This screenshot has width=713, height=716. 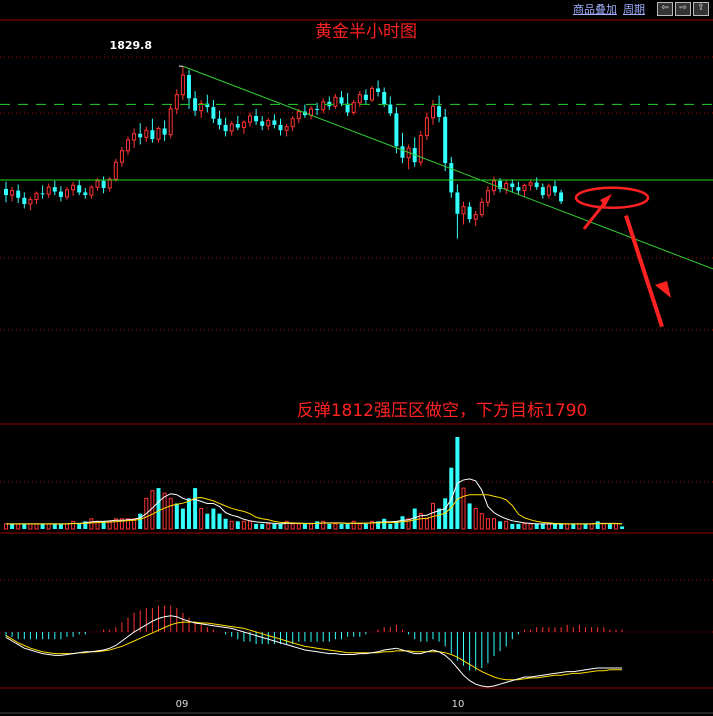 I want to click on target-arrowhead-icon, so click(x=663, y=289).